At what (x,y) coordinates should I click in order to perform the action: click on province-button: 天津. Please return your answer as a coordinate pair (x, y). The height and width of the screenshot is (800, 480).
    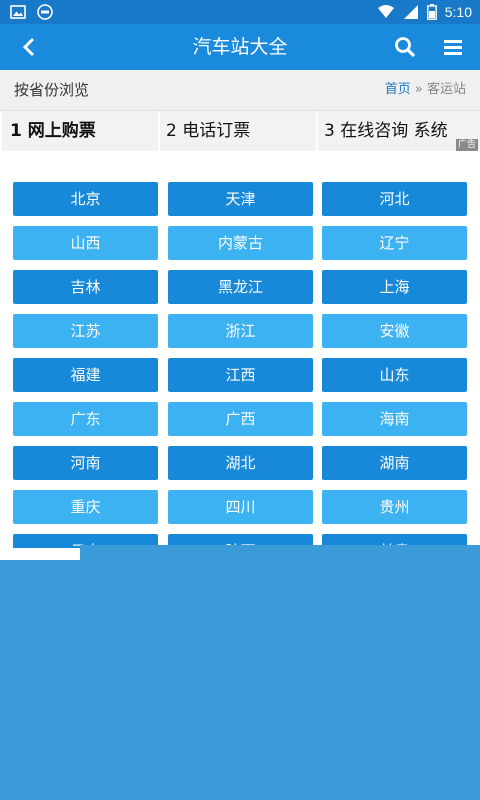
    Looking at the image, I should click on (240, 199).